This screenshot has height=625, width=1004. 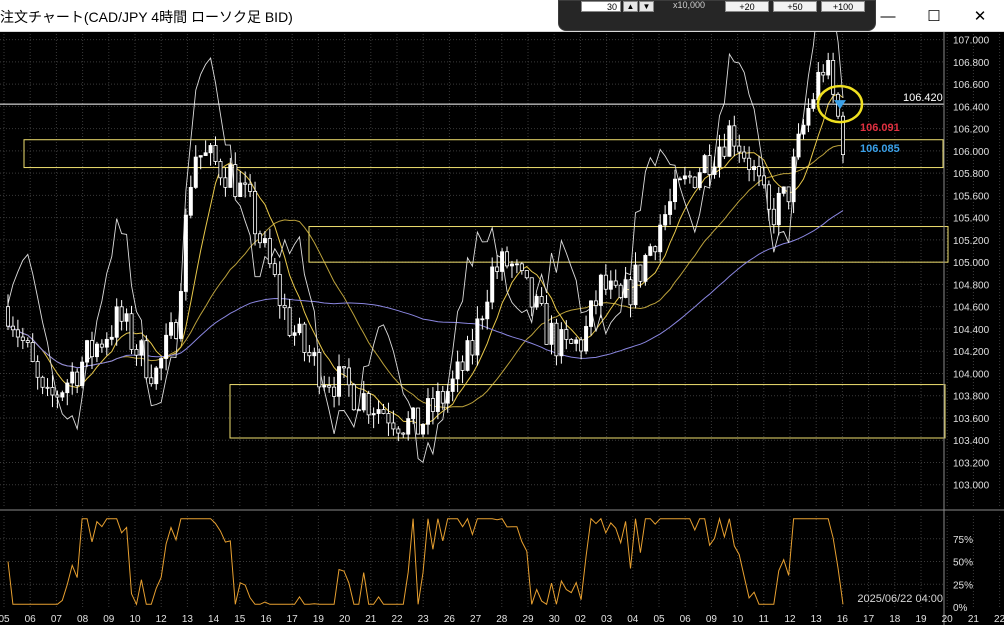 I want to click on close-button: ✕, so click(x=980, y=16).